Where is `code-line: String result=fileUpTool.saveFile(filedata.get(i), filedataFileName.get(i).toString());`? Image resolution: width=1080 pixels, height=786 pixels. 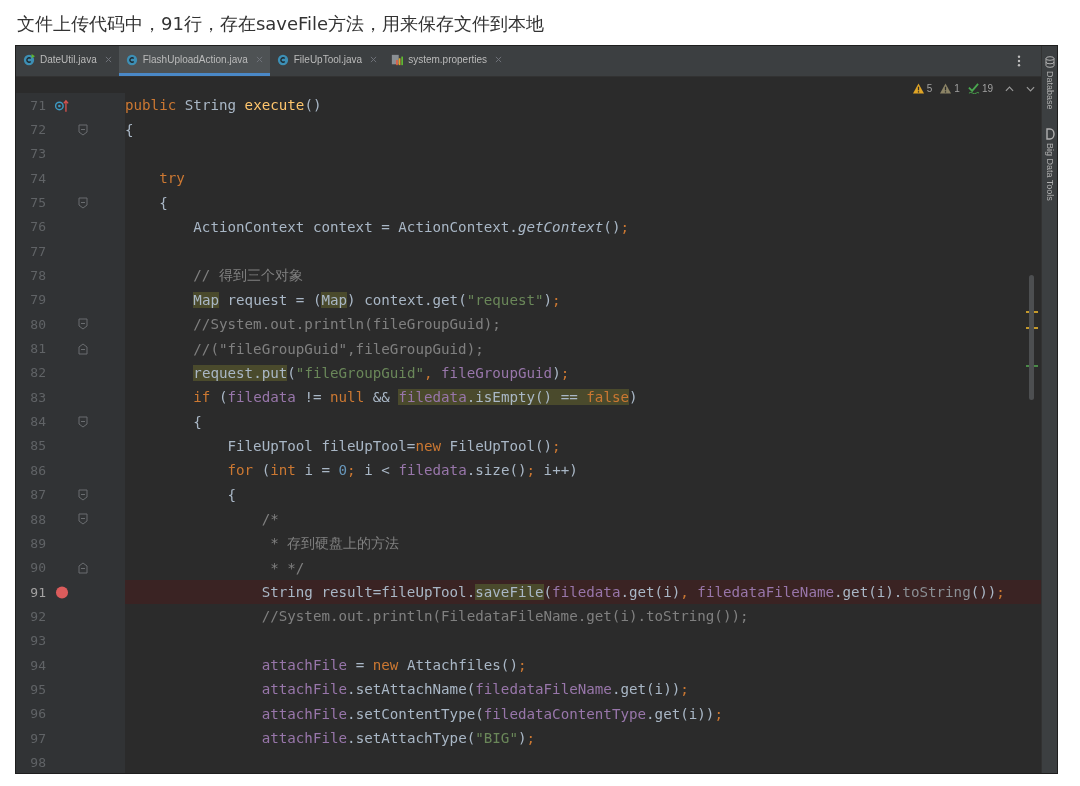
code-line: String result=fileUpTool.saveFile(filedata.get(i), filedataFileName.get(i).toString()); is located at coordinates (632, 592).